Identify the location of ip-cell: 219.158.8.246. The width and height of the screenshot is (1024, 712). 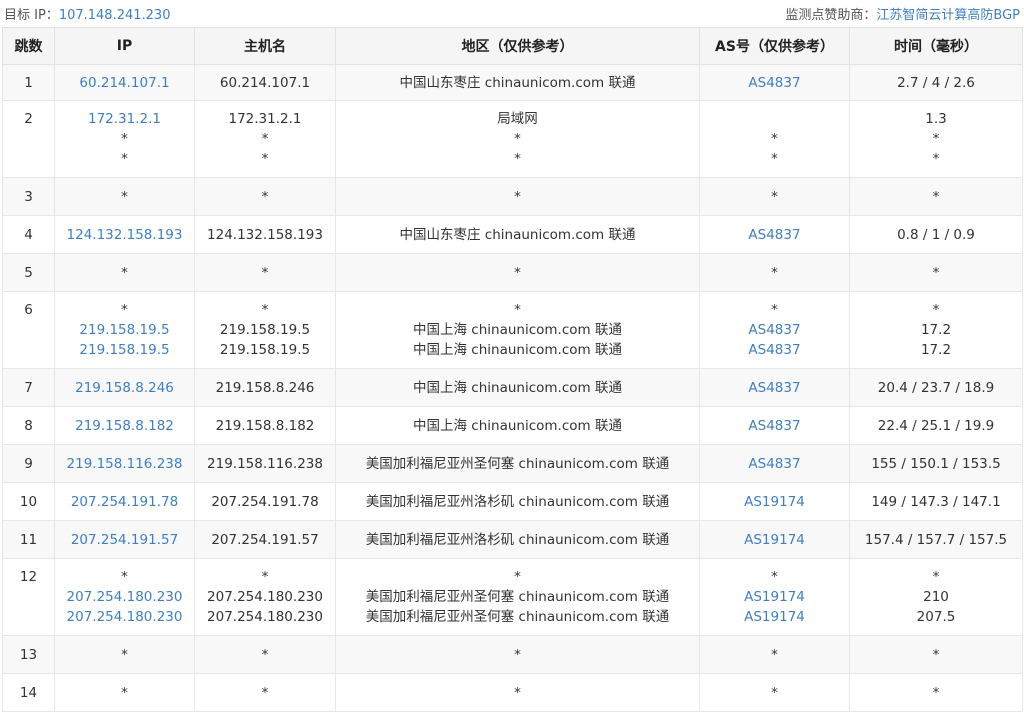
(124, 387).